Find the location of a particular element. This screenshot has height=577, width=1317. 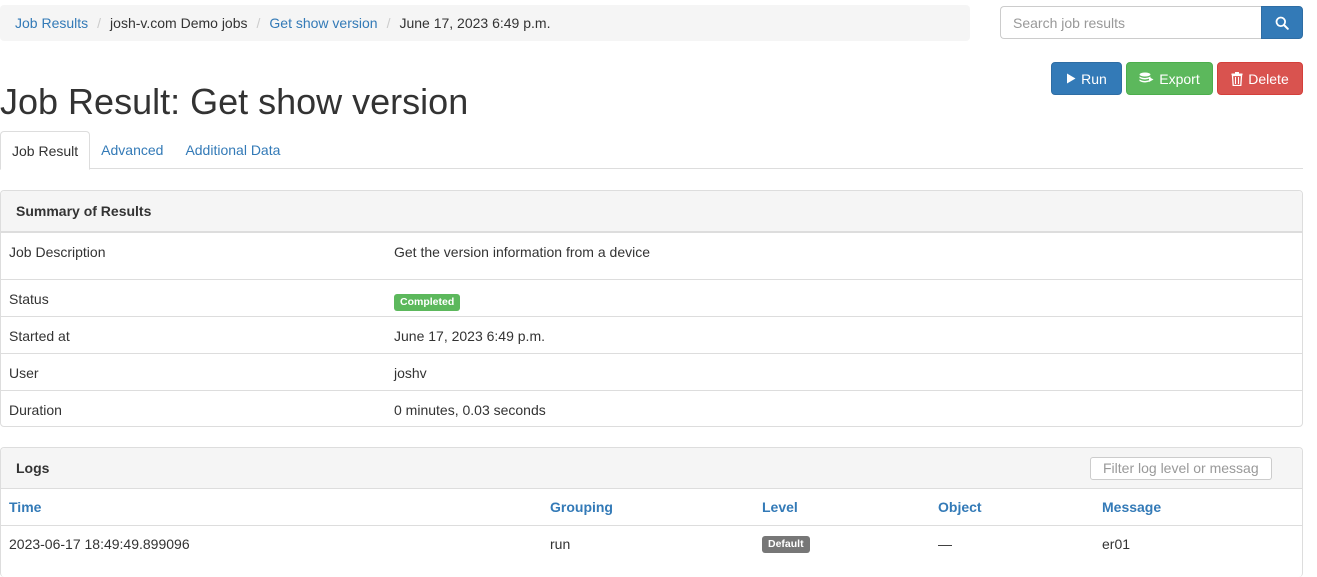

breadcrumb-job-module: josh-v.com Demo jobs is located at coordinates (179, 23).